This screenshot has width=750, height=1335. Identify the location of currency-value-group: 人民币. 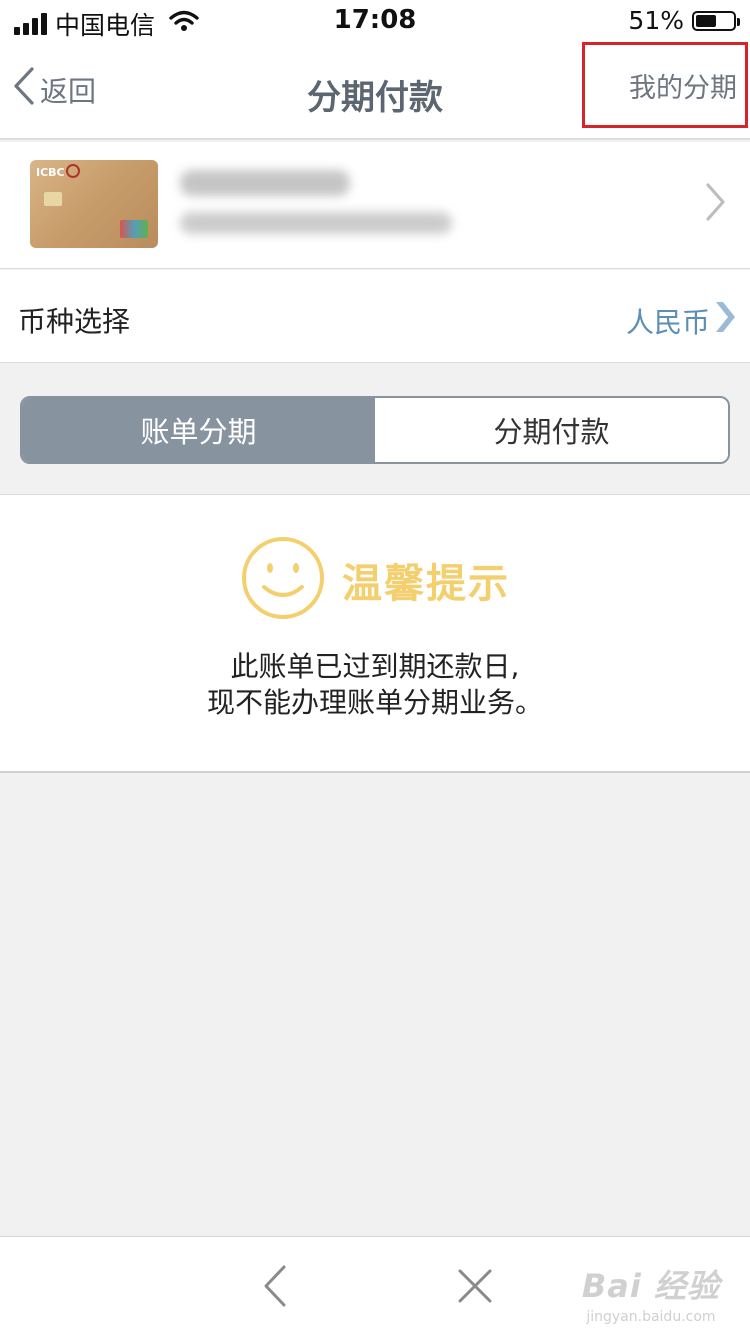
(681, 320).